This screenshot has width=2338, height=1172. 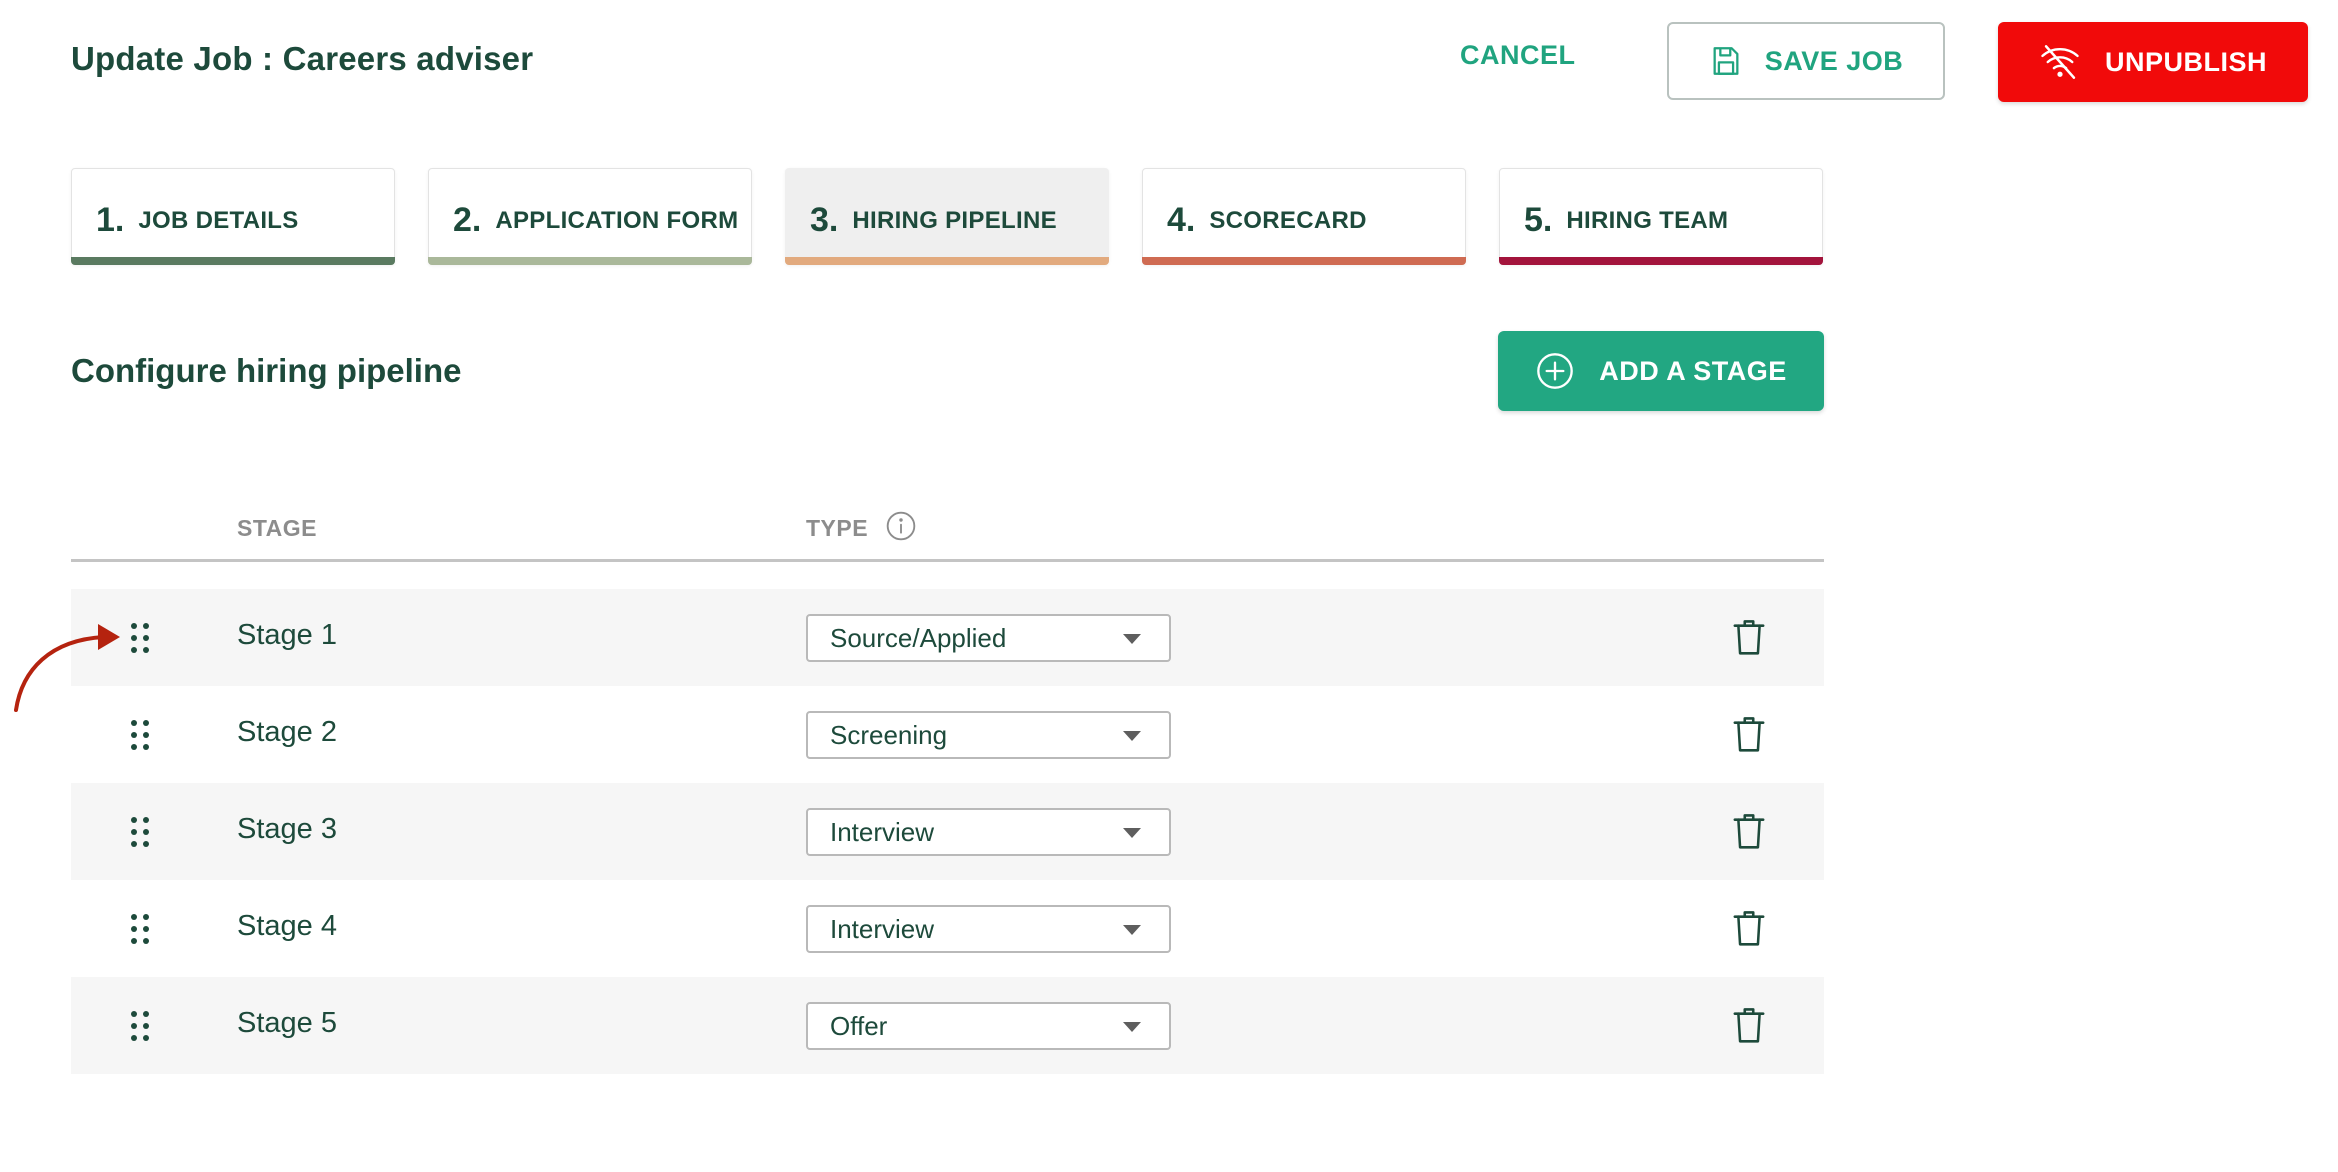 I want to click on stage-type-value: Source/Applied, so click(x=918, y=637).